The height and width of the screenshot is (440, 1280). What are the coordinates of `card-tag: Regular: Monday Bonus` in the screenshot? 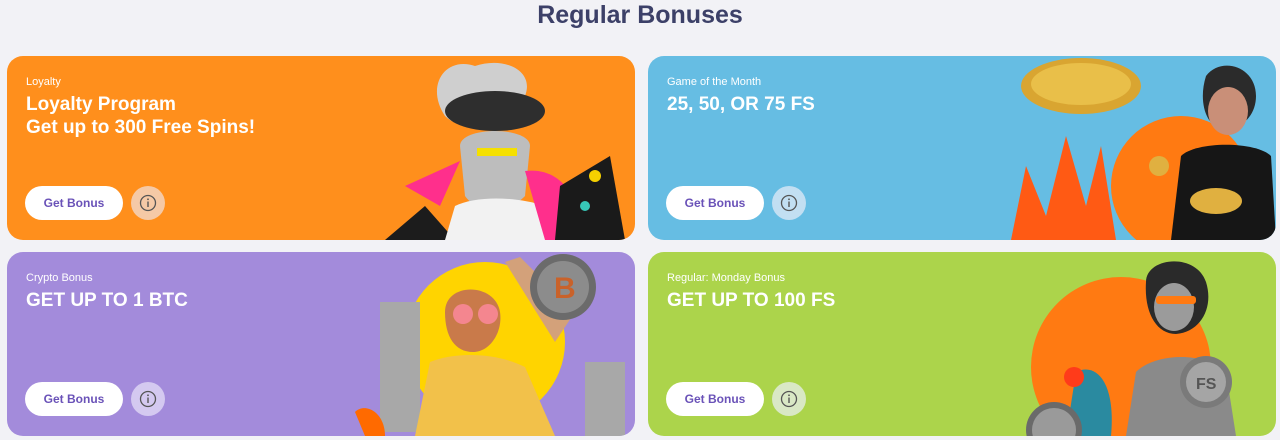 It's located at (726, 278).